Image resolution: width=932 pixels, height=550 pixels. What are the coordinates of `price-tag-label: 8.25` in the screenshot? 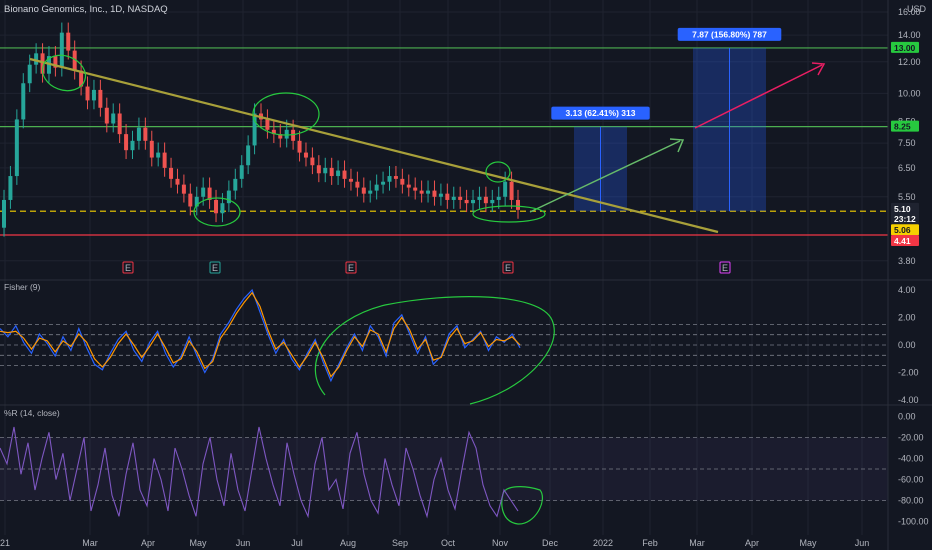 It's located at (902, 127).